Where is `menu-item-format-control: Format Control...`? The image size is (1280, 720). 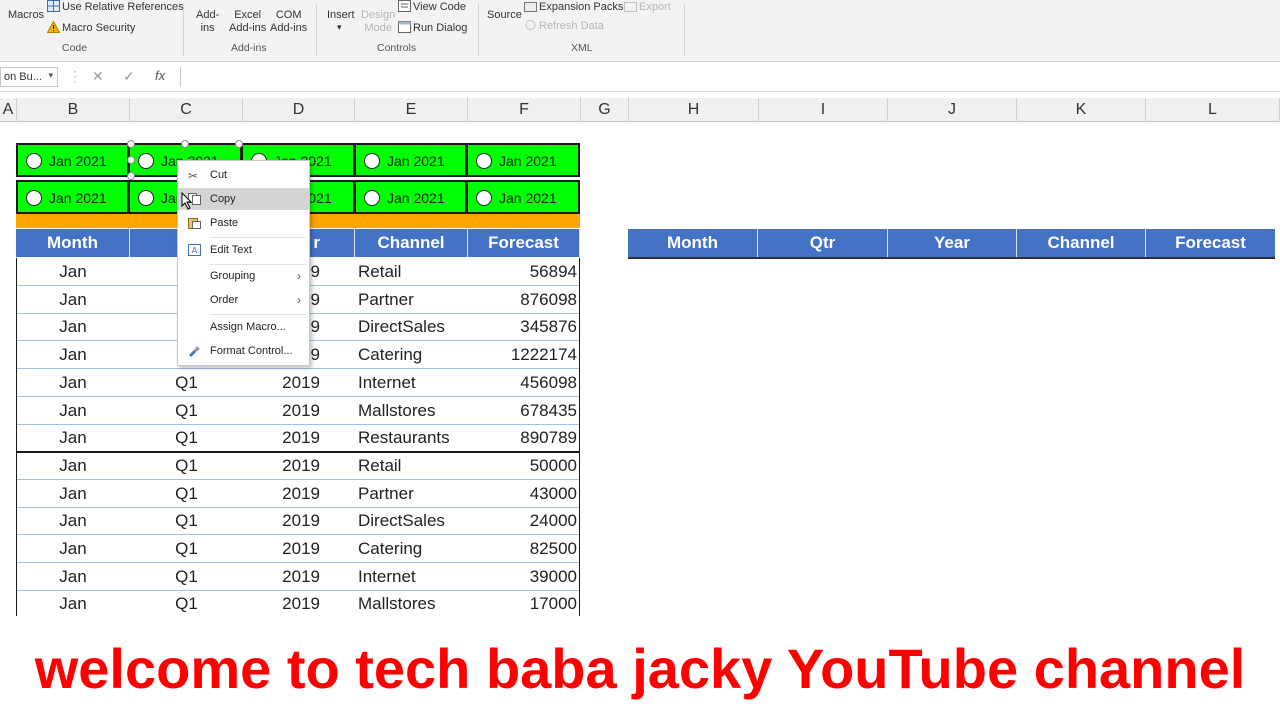
menu-item-format-control: Format Control... is located at coordinates (243, 351).